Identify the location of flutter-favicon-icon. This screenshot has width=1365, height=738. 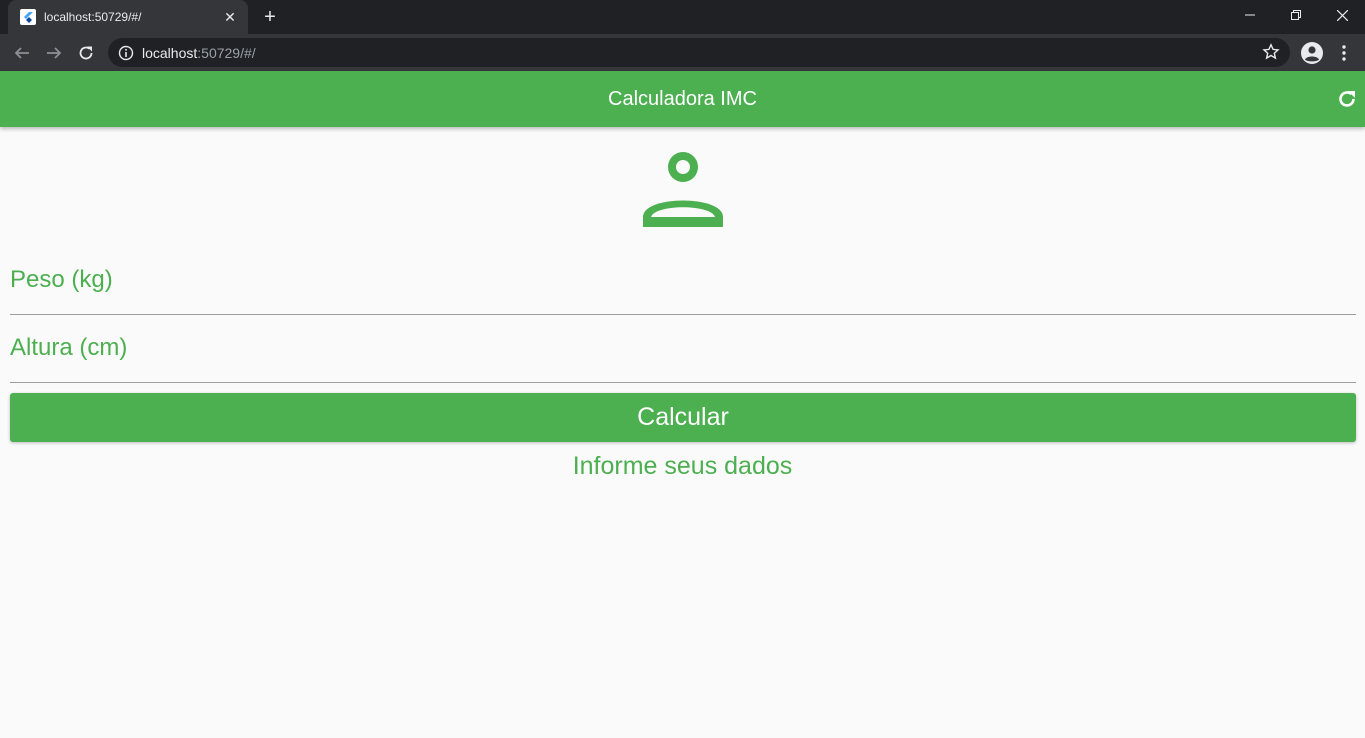
(28, 17).